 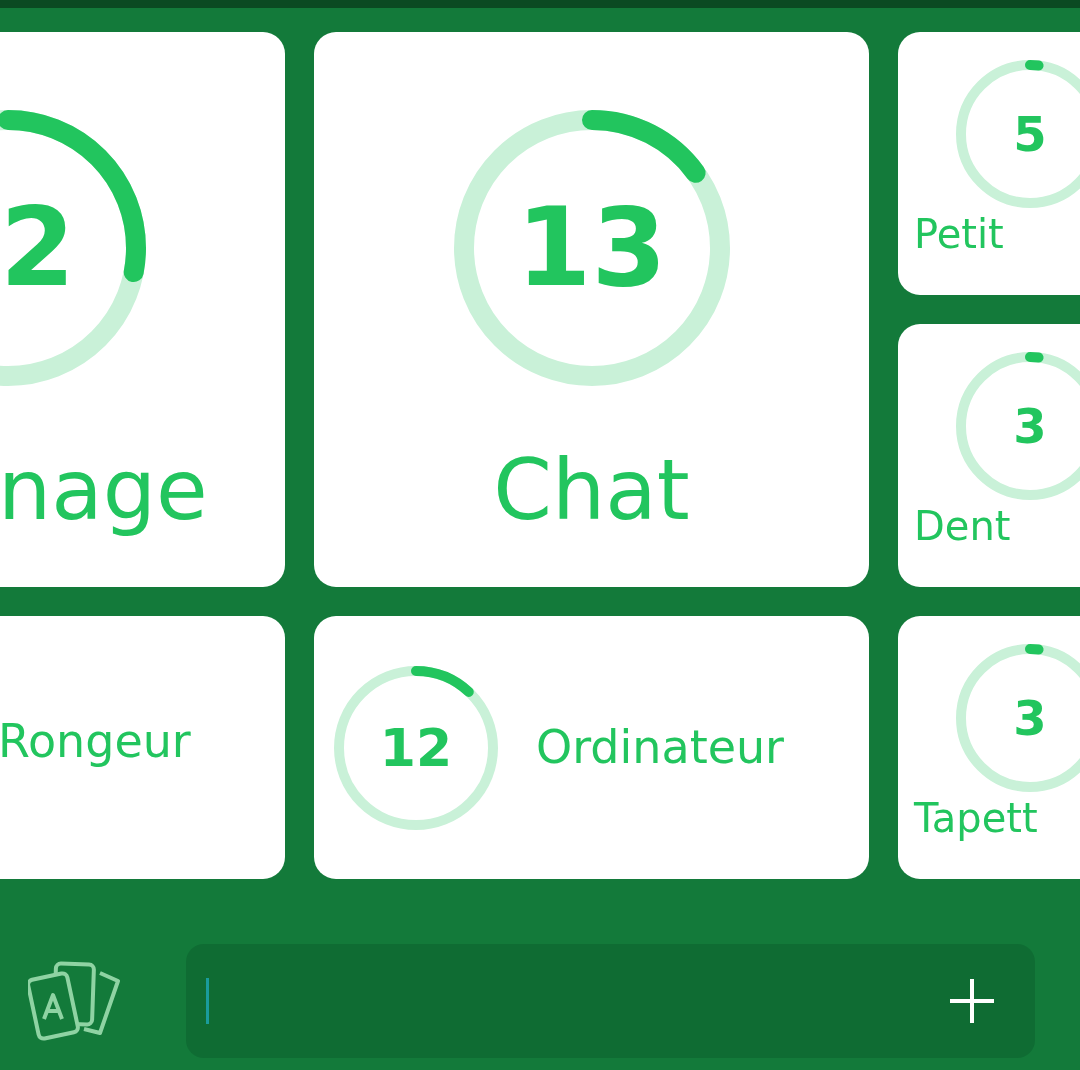 What do you see at coordinates (591, 490) in the screenshot?
I see `category-label: Chat` at bounding box center [591, 490].